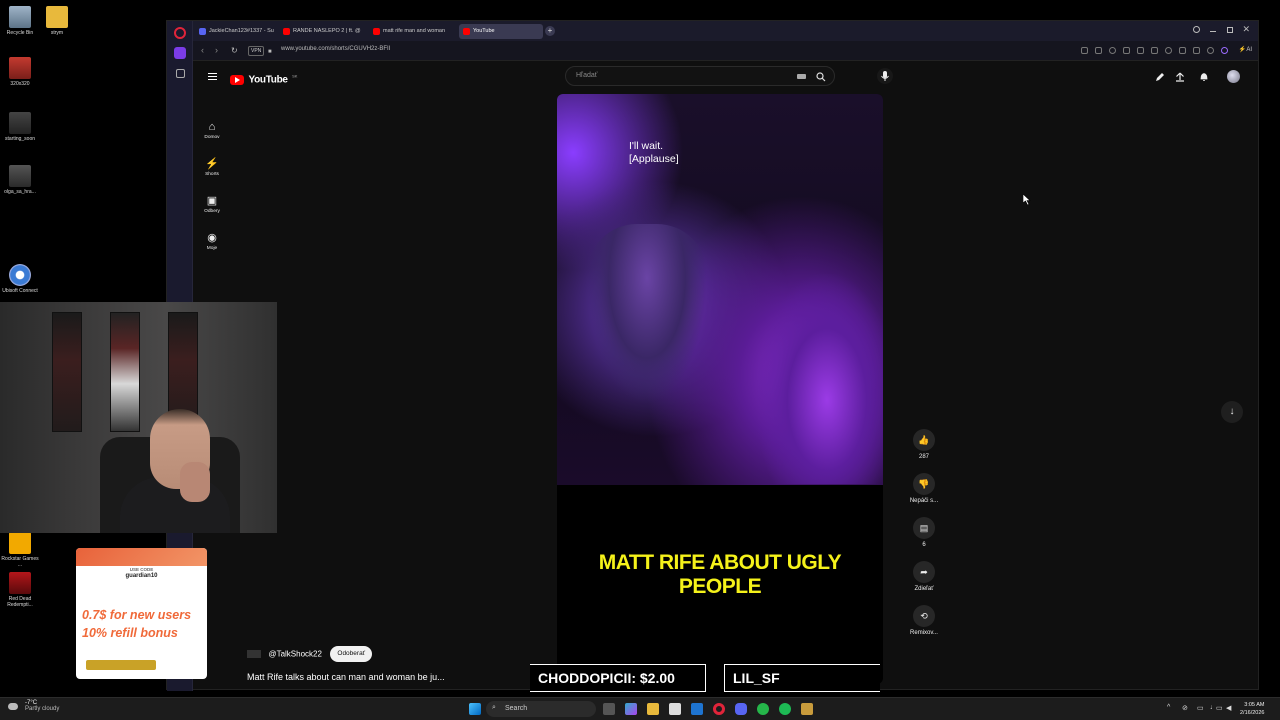  I want to click on weather-widget: -7°C Partly cloudy, so click(33, 706).